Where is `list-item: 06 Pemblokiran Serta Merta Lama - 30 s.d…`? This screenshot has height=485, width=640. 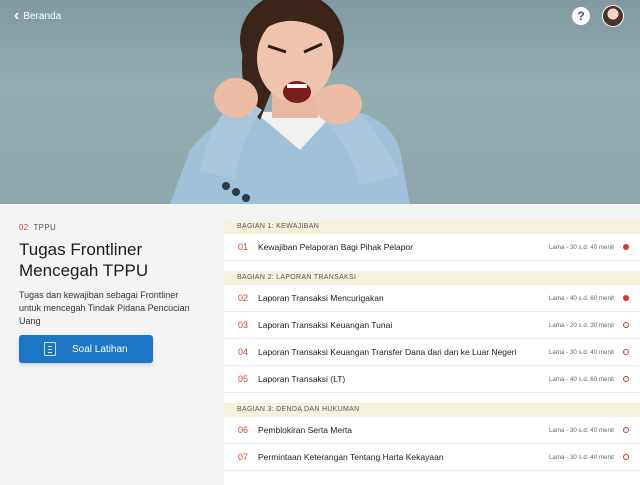 list-item: 06 Pemblokiran Serta Merta Lama - 30 s.d… is located at coordinates (432, 430).